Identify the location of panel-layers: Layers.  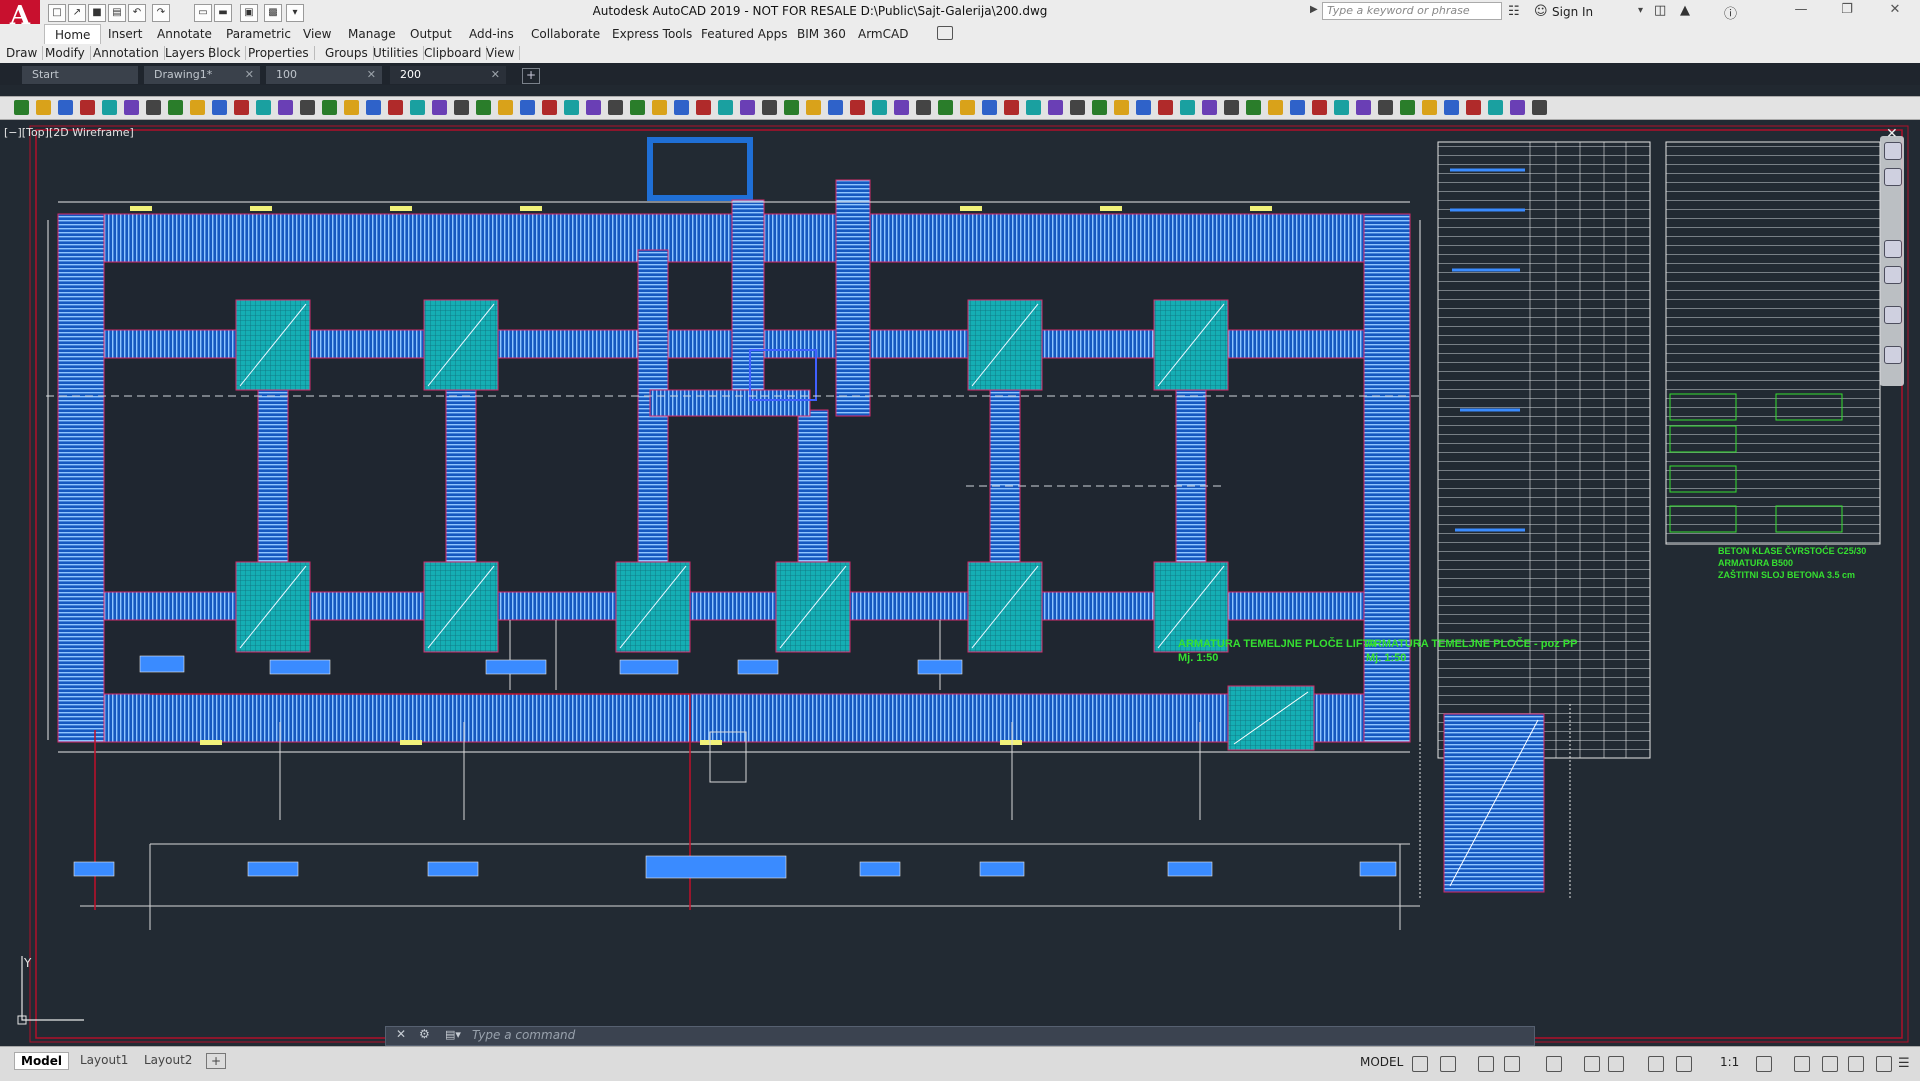
(188, 53).